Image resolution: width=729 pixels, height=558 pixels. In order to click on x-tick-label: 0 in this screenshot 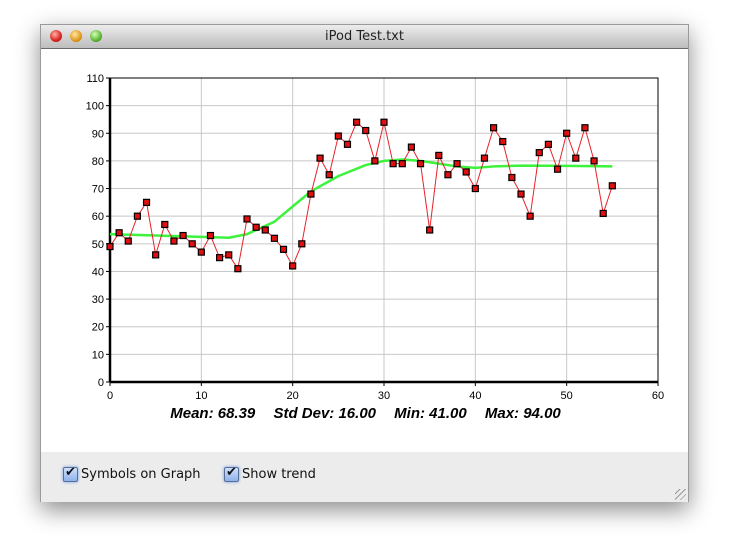, I will do `click(110, 394)`.